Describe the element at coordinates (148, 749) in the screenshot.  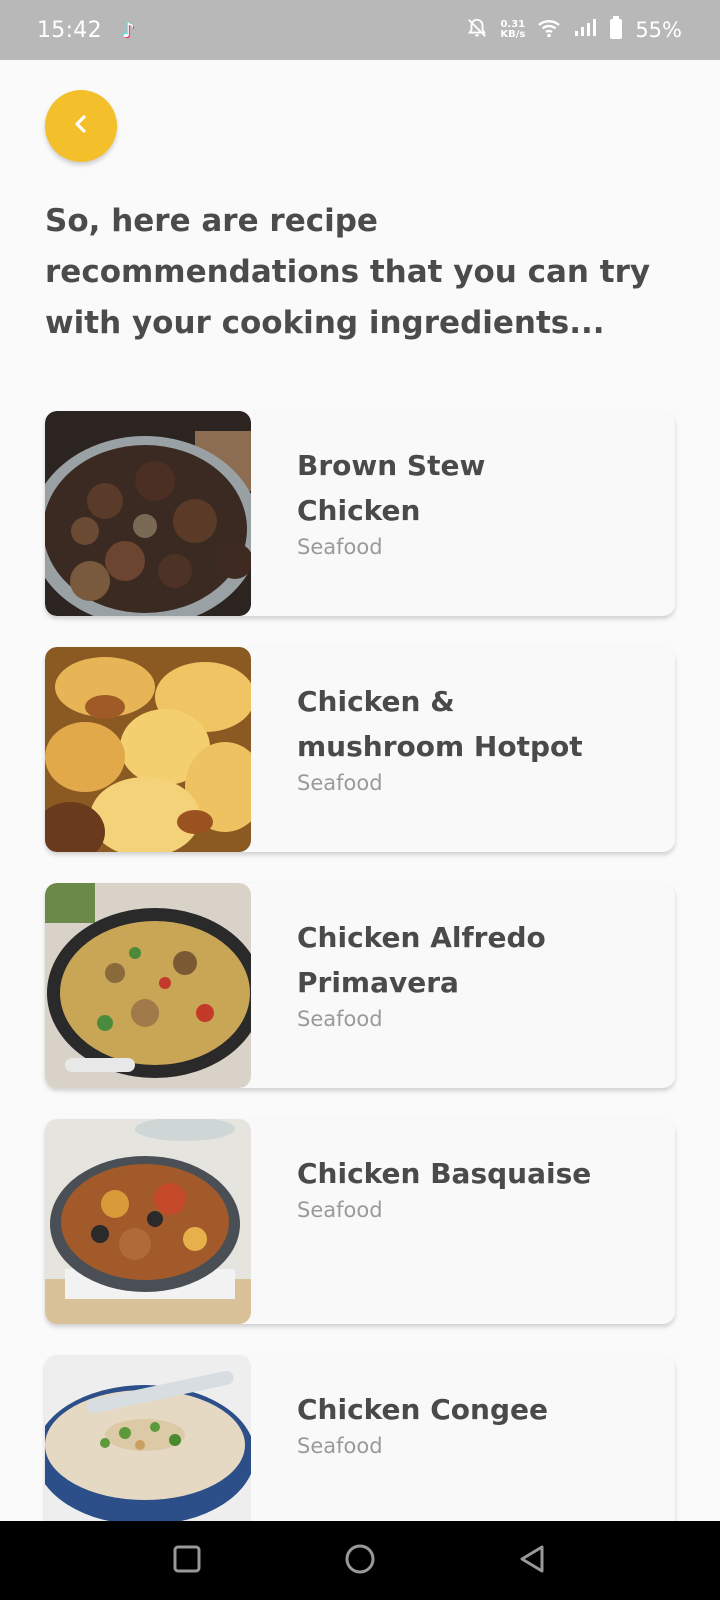
I see `hotpot-photo` at that location.